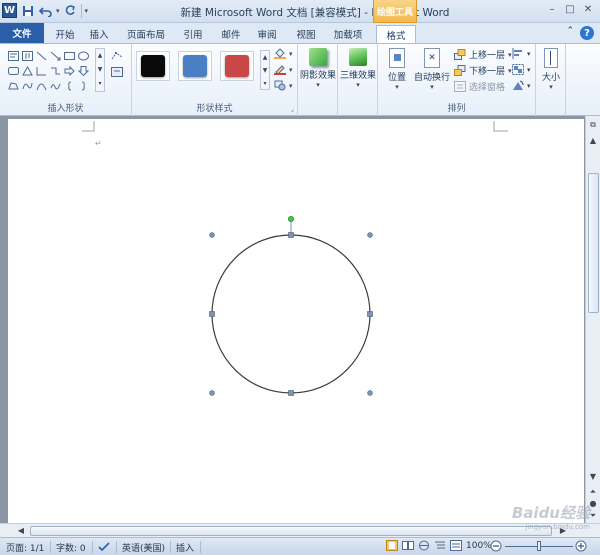 This screenshot has width=600, height=555. What do you see at coordinates (291, 314) in the screenshot?
I see `circle-shape` at bounding box center [291, 314].